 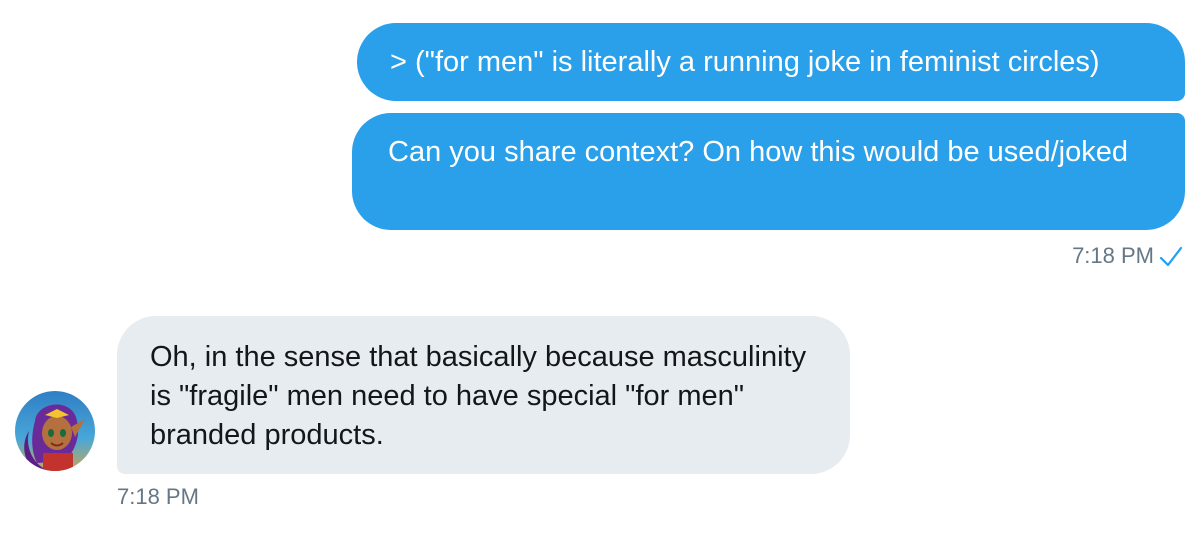 What do you see at coordinates (1171, 256) in the screenshot?
I see `checkmark-icon` at bounding box center [1171, 256].